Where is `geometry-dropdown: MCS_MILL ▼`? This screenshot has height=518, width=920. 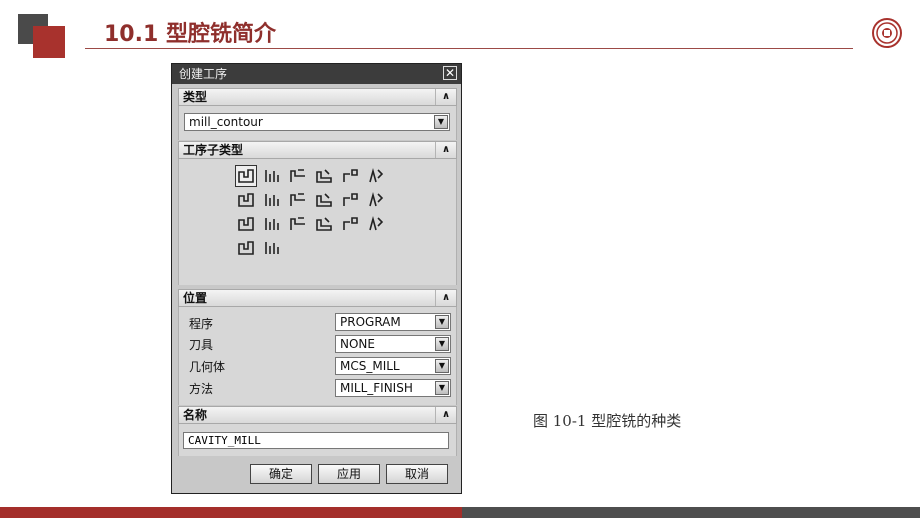
geometry-dropdown: MCS_MILL ▼ is located at coordinates (393, 366).